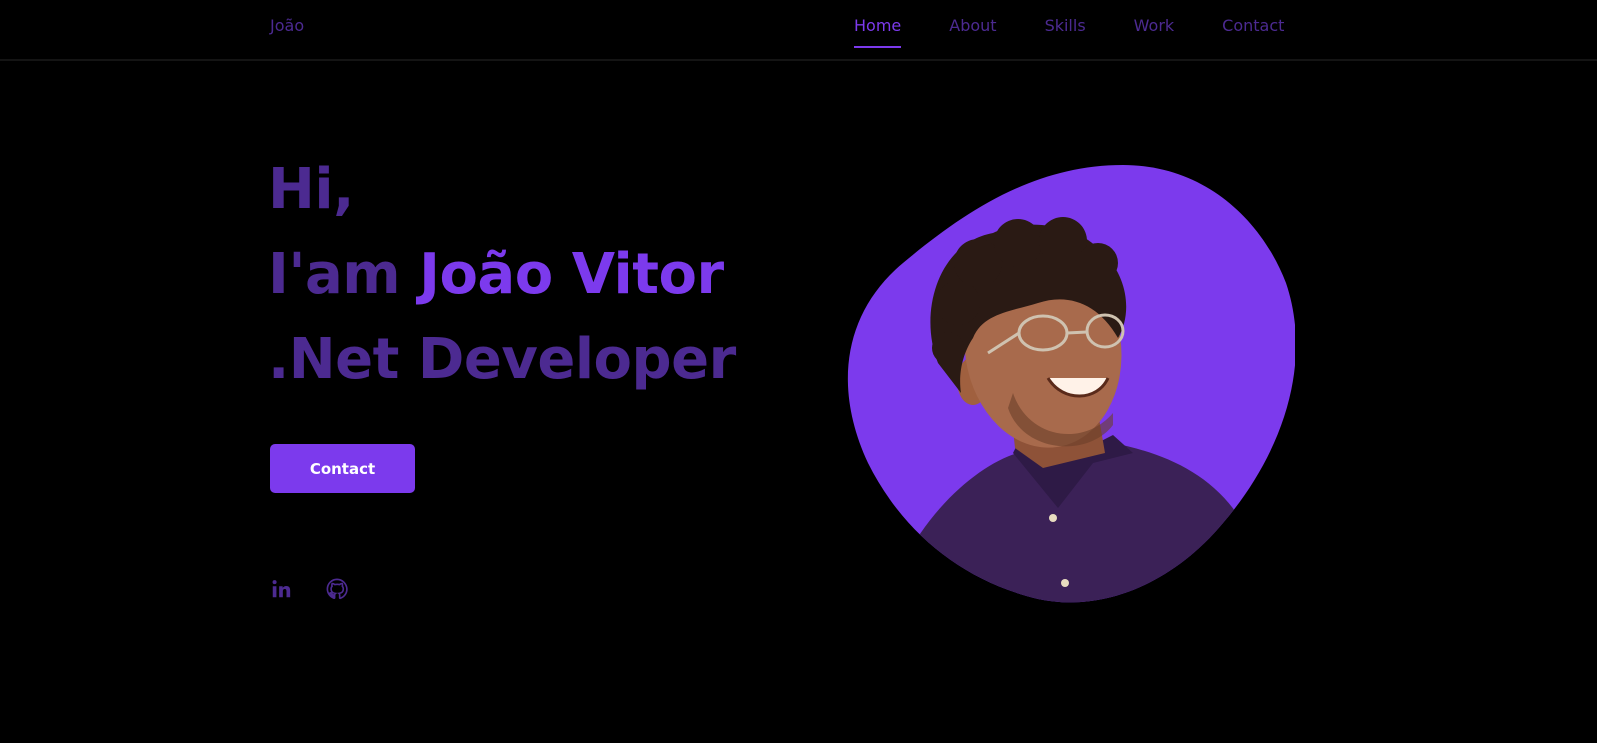 This screenshot has height=743, width=1597. What do you see at coordinates (502, 359) in the screenshot?
I see `hero-role: .Net Developer` at bounding box center [502, 359].